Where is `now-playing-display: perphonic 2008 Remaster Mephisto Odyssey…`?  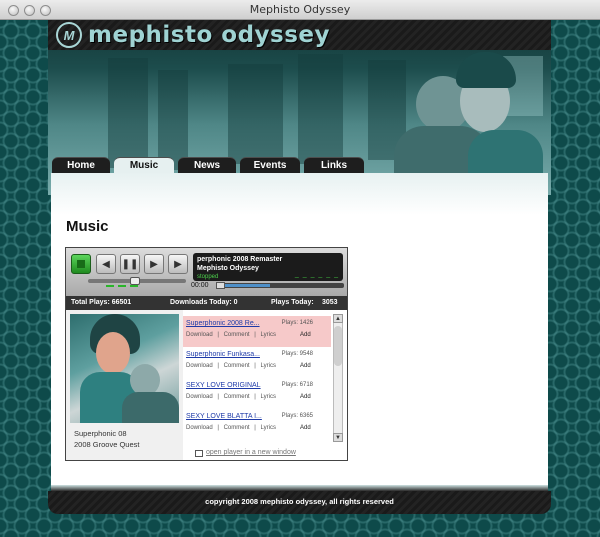 now-playing-display: perphonic 2008 Remaster Mephisto Odyssey… is located at coordinates (268, 267).